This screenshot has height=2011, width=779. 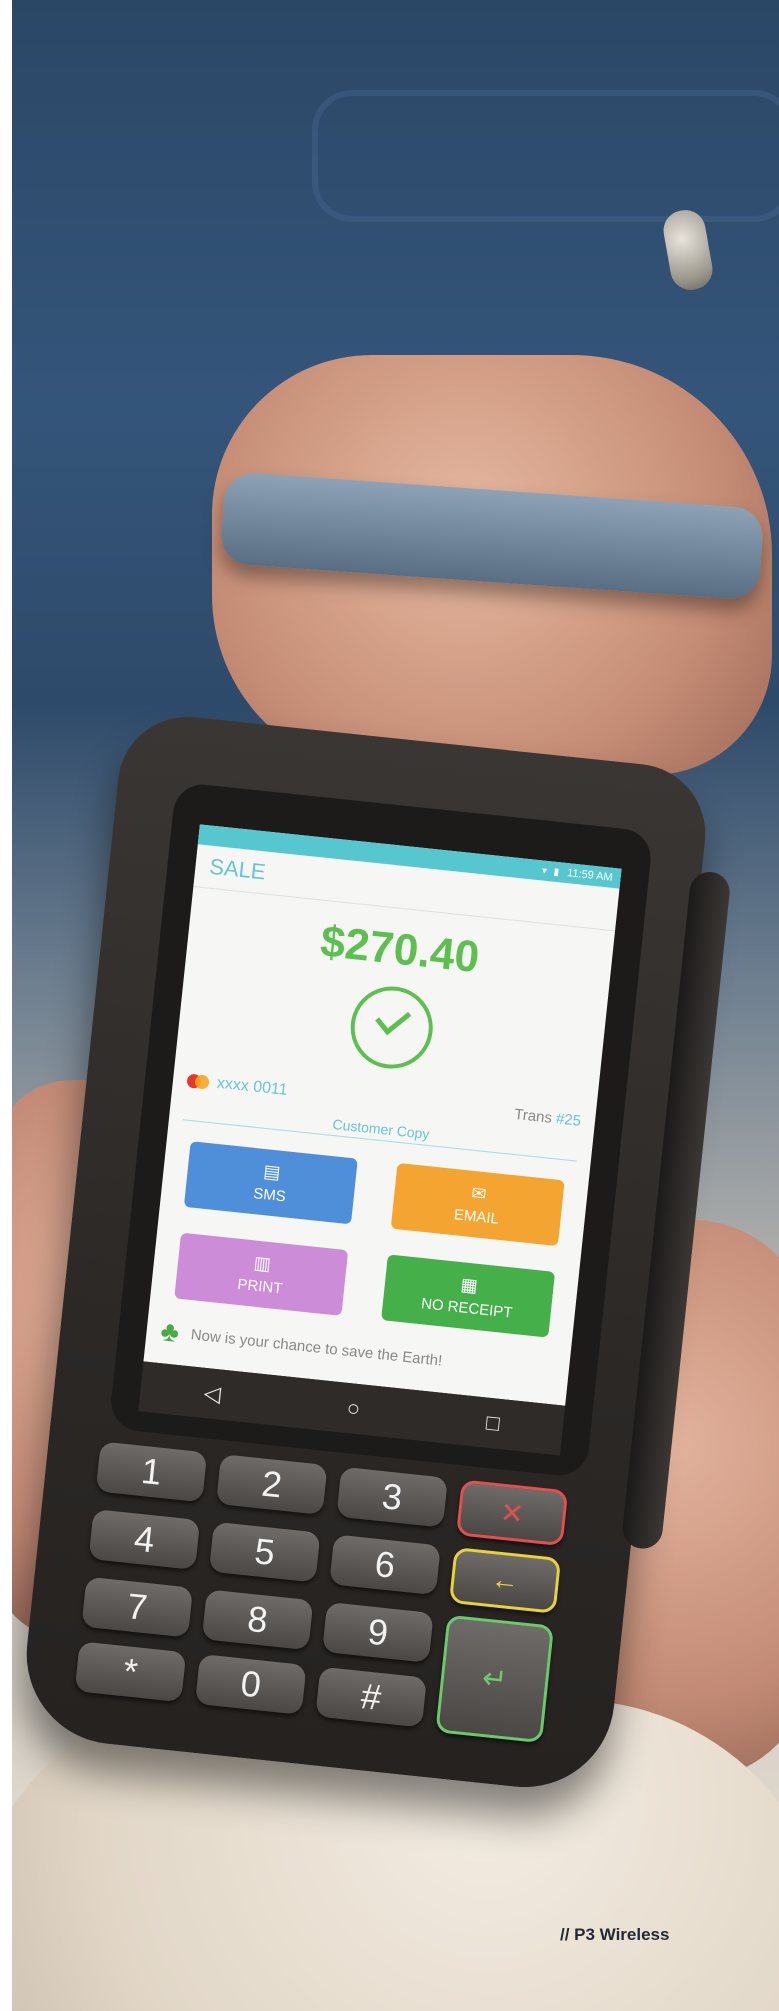 What do you see at coordinates (469, 1285) in the screenshot?
I see `receipt-icon: ▦` at bounding box center [469, 1285].